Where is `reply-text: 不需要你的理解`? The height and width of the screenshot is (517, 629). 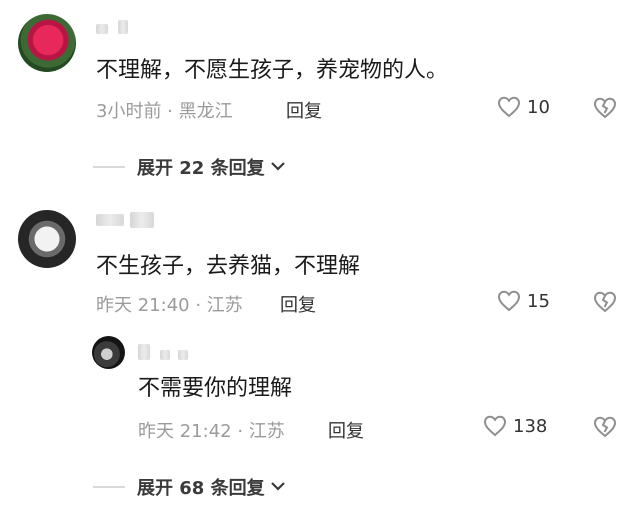 reply-text: 不需要你的理解 is located at coordinates (215, 388).